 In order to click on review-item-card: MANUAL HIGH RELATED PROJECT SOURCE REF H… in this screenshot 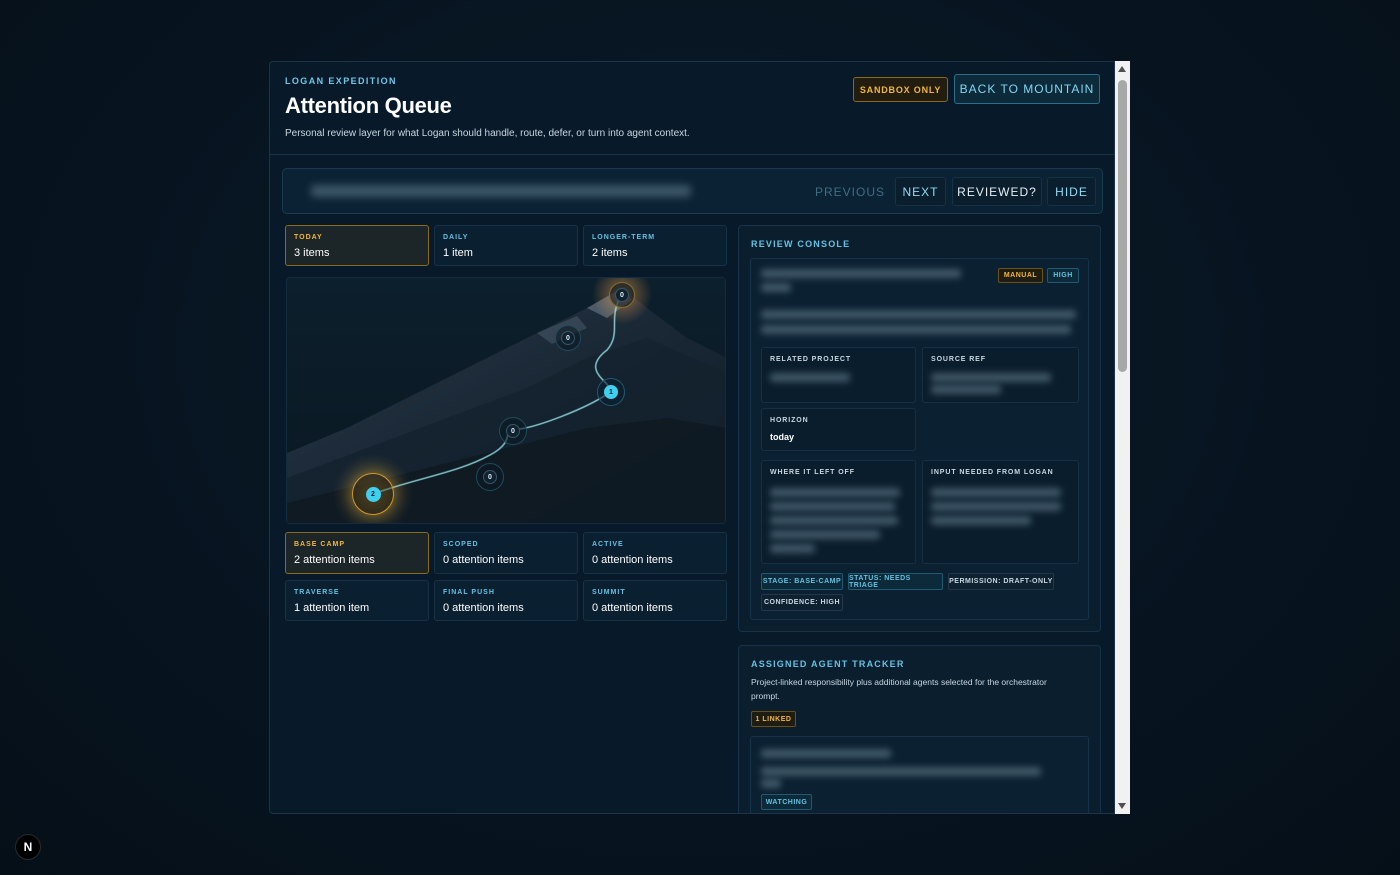, I will do `click(919, 439)`.